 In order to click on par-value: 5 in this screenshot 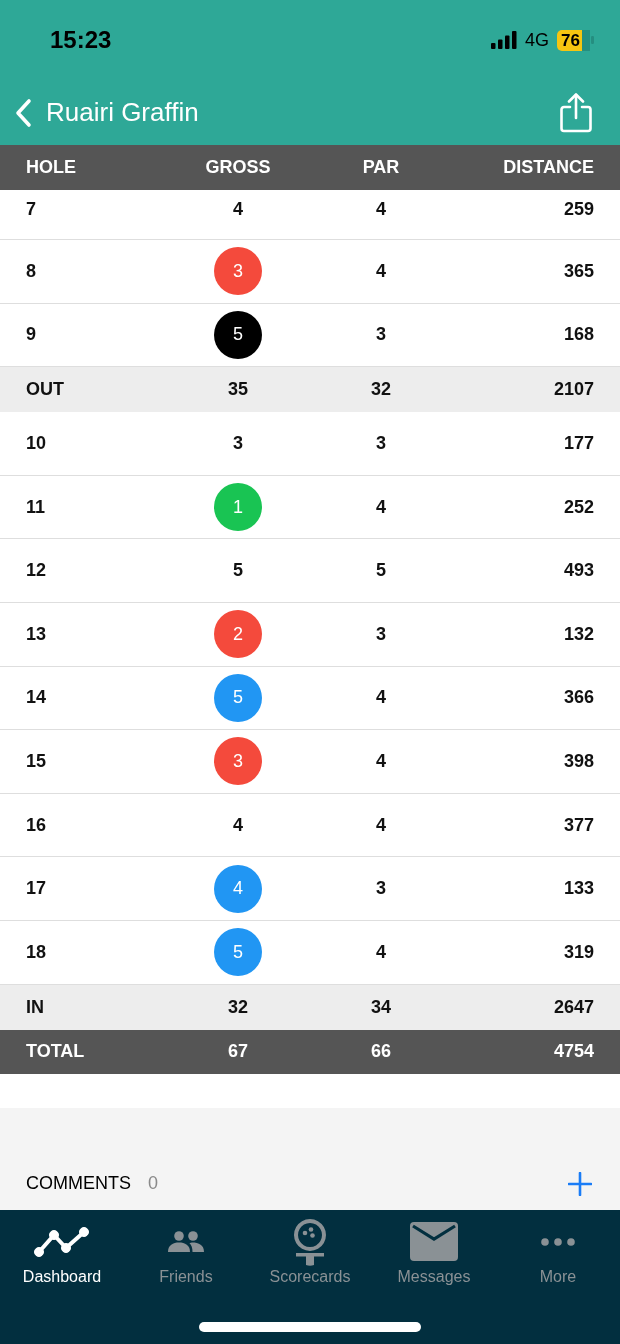, I will do `click(381, 571)`.